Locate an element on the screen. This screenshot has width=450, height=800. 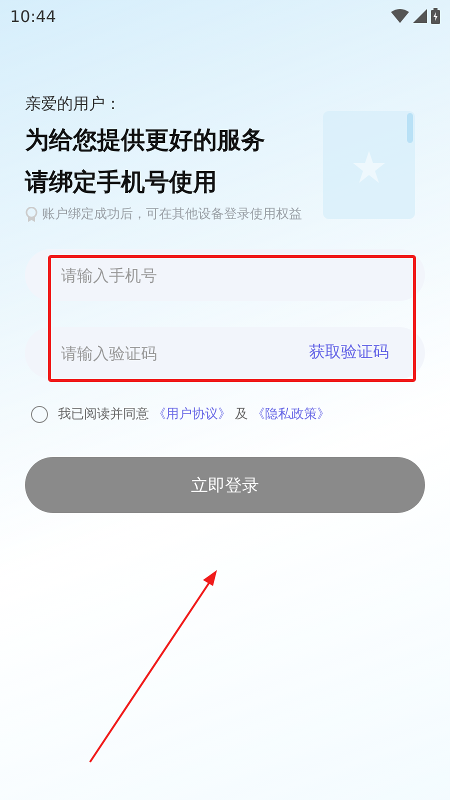
wifi-icon is located at coordinates (400, 16).